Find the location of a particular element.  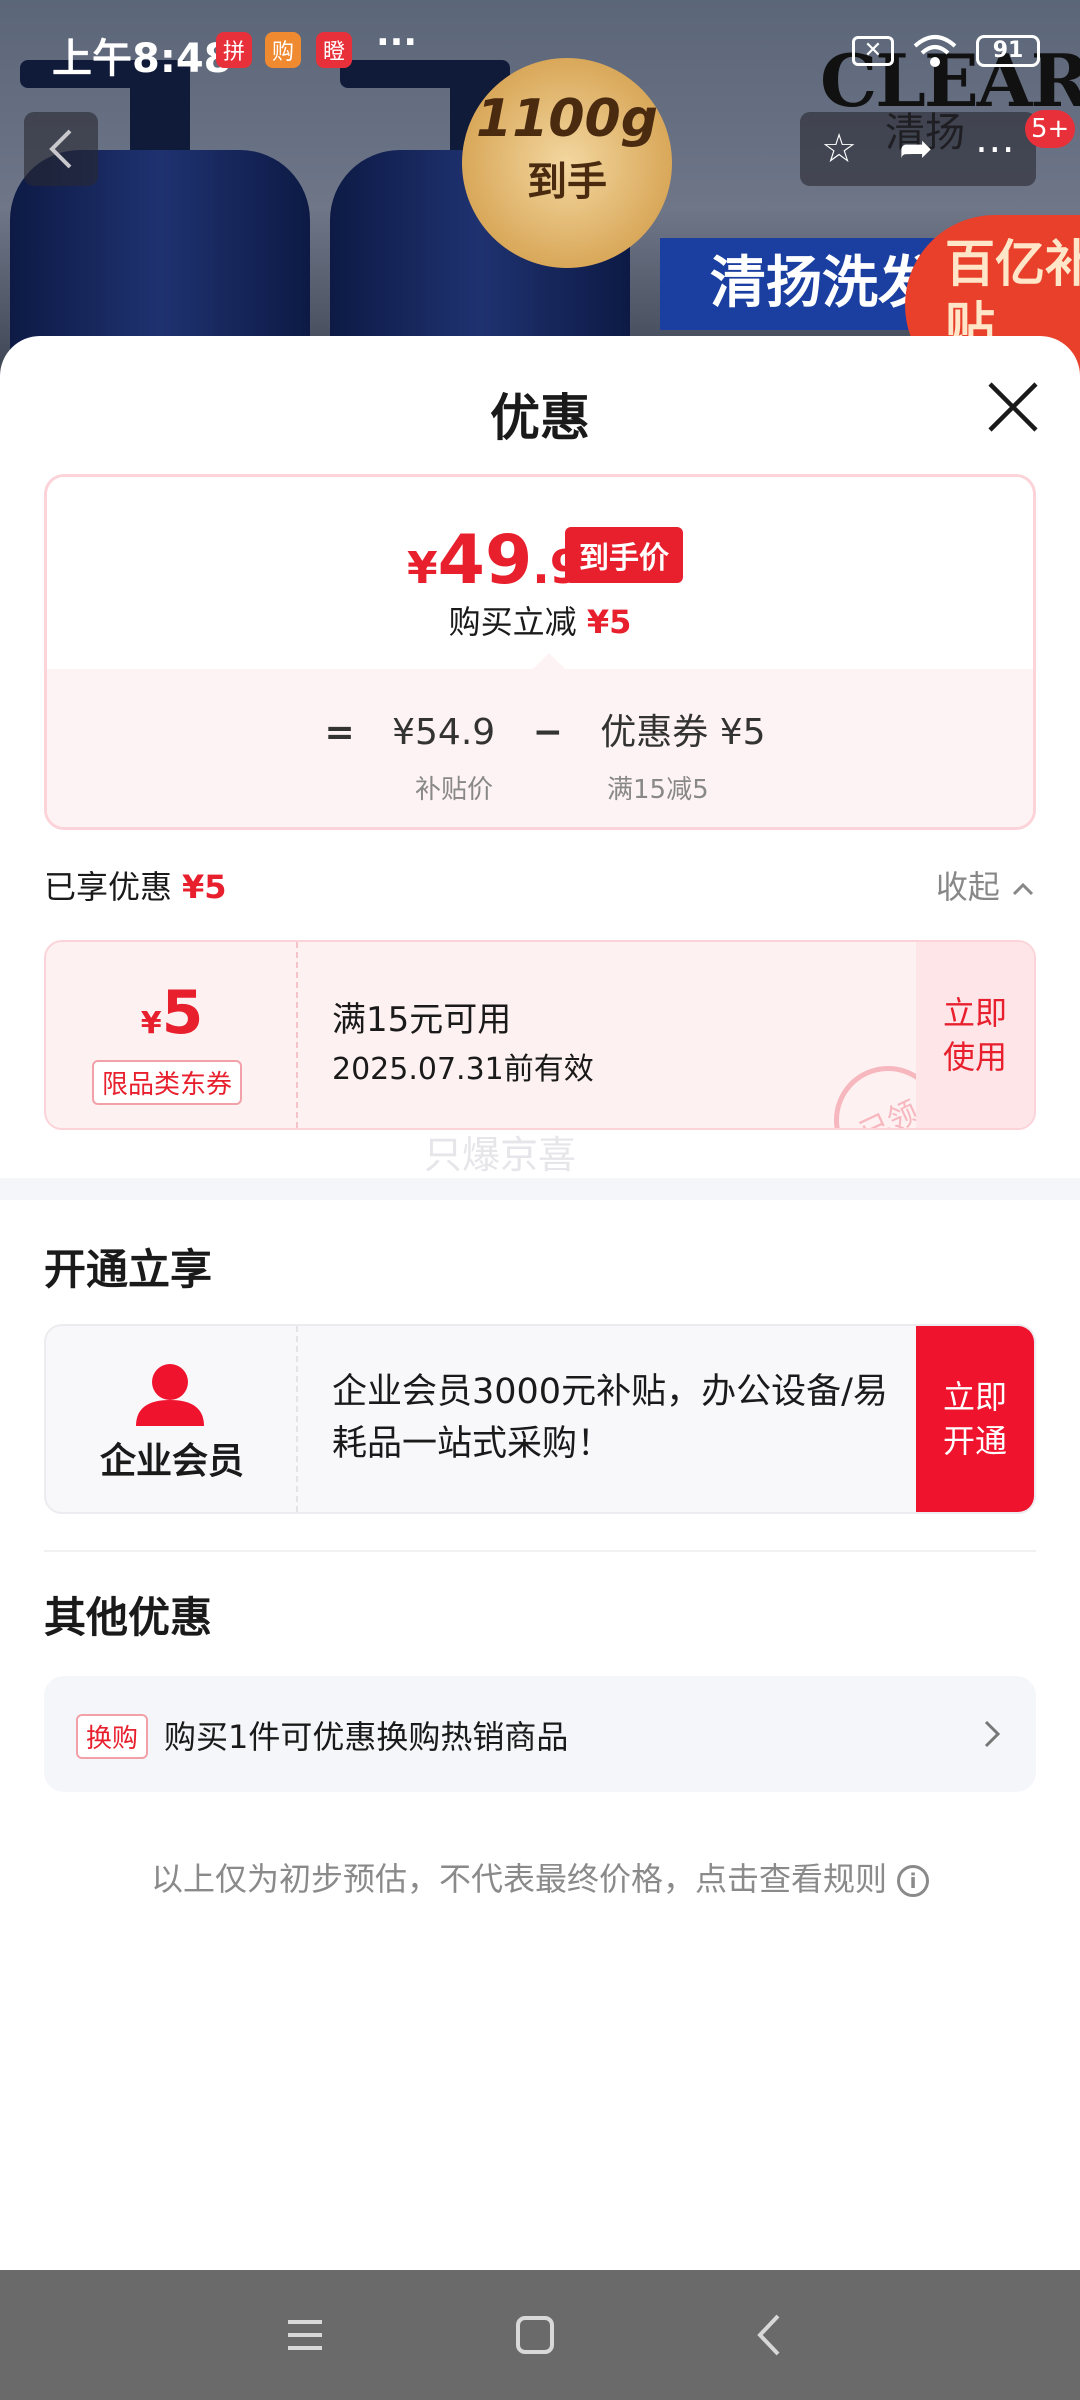

info-icon: i is located at coordinates (913, 1881).